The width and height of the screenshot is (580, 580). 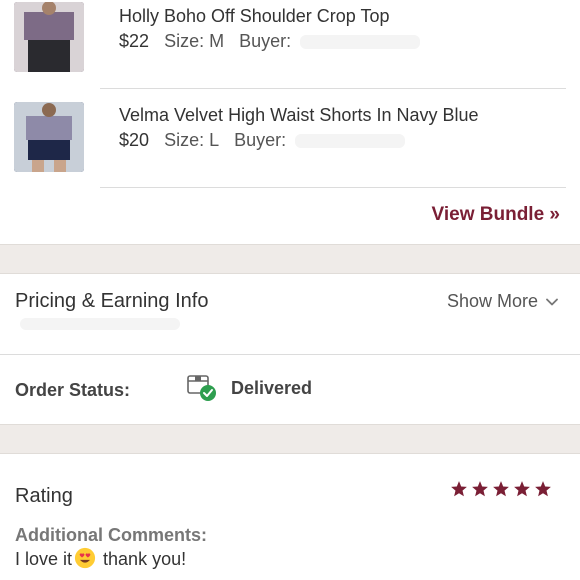 What do you see at coordinates (134, 140) in the screenshot?
I see `item-price: $20` at bounding box center [134, 140].